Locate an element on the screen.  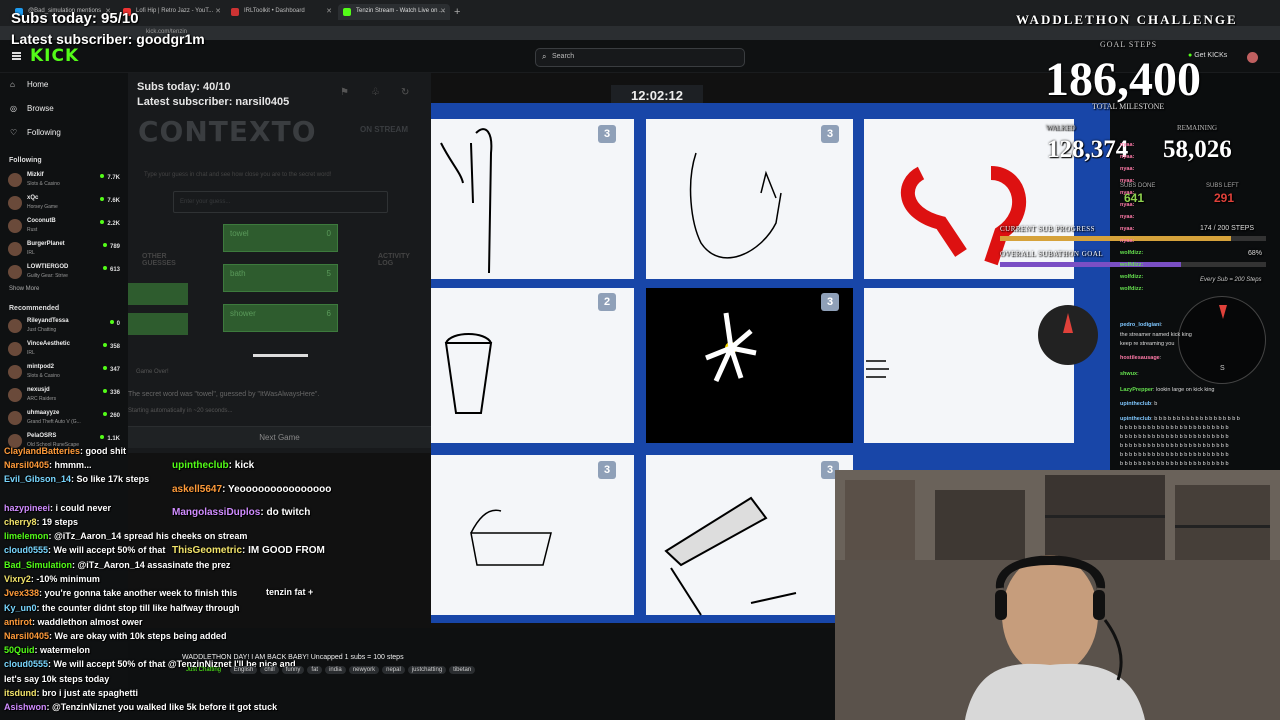
kick-logo: KICK is located at coordinates (54, 56).